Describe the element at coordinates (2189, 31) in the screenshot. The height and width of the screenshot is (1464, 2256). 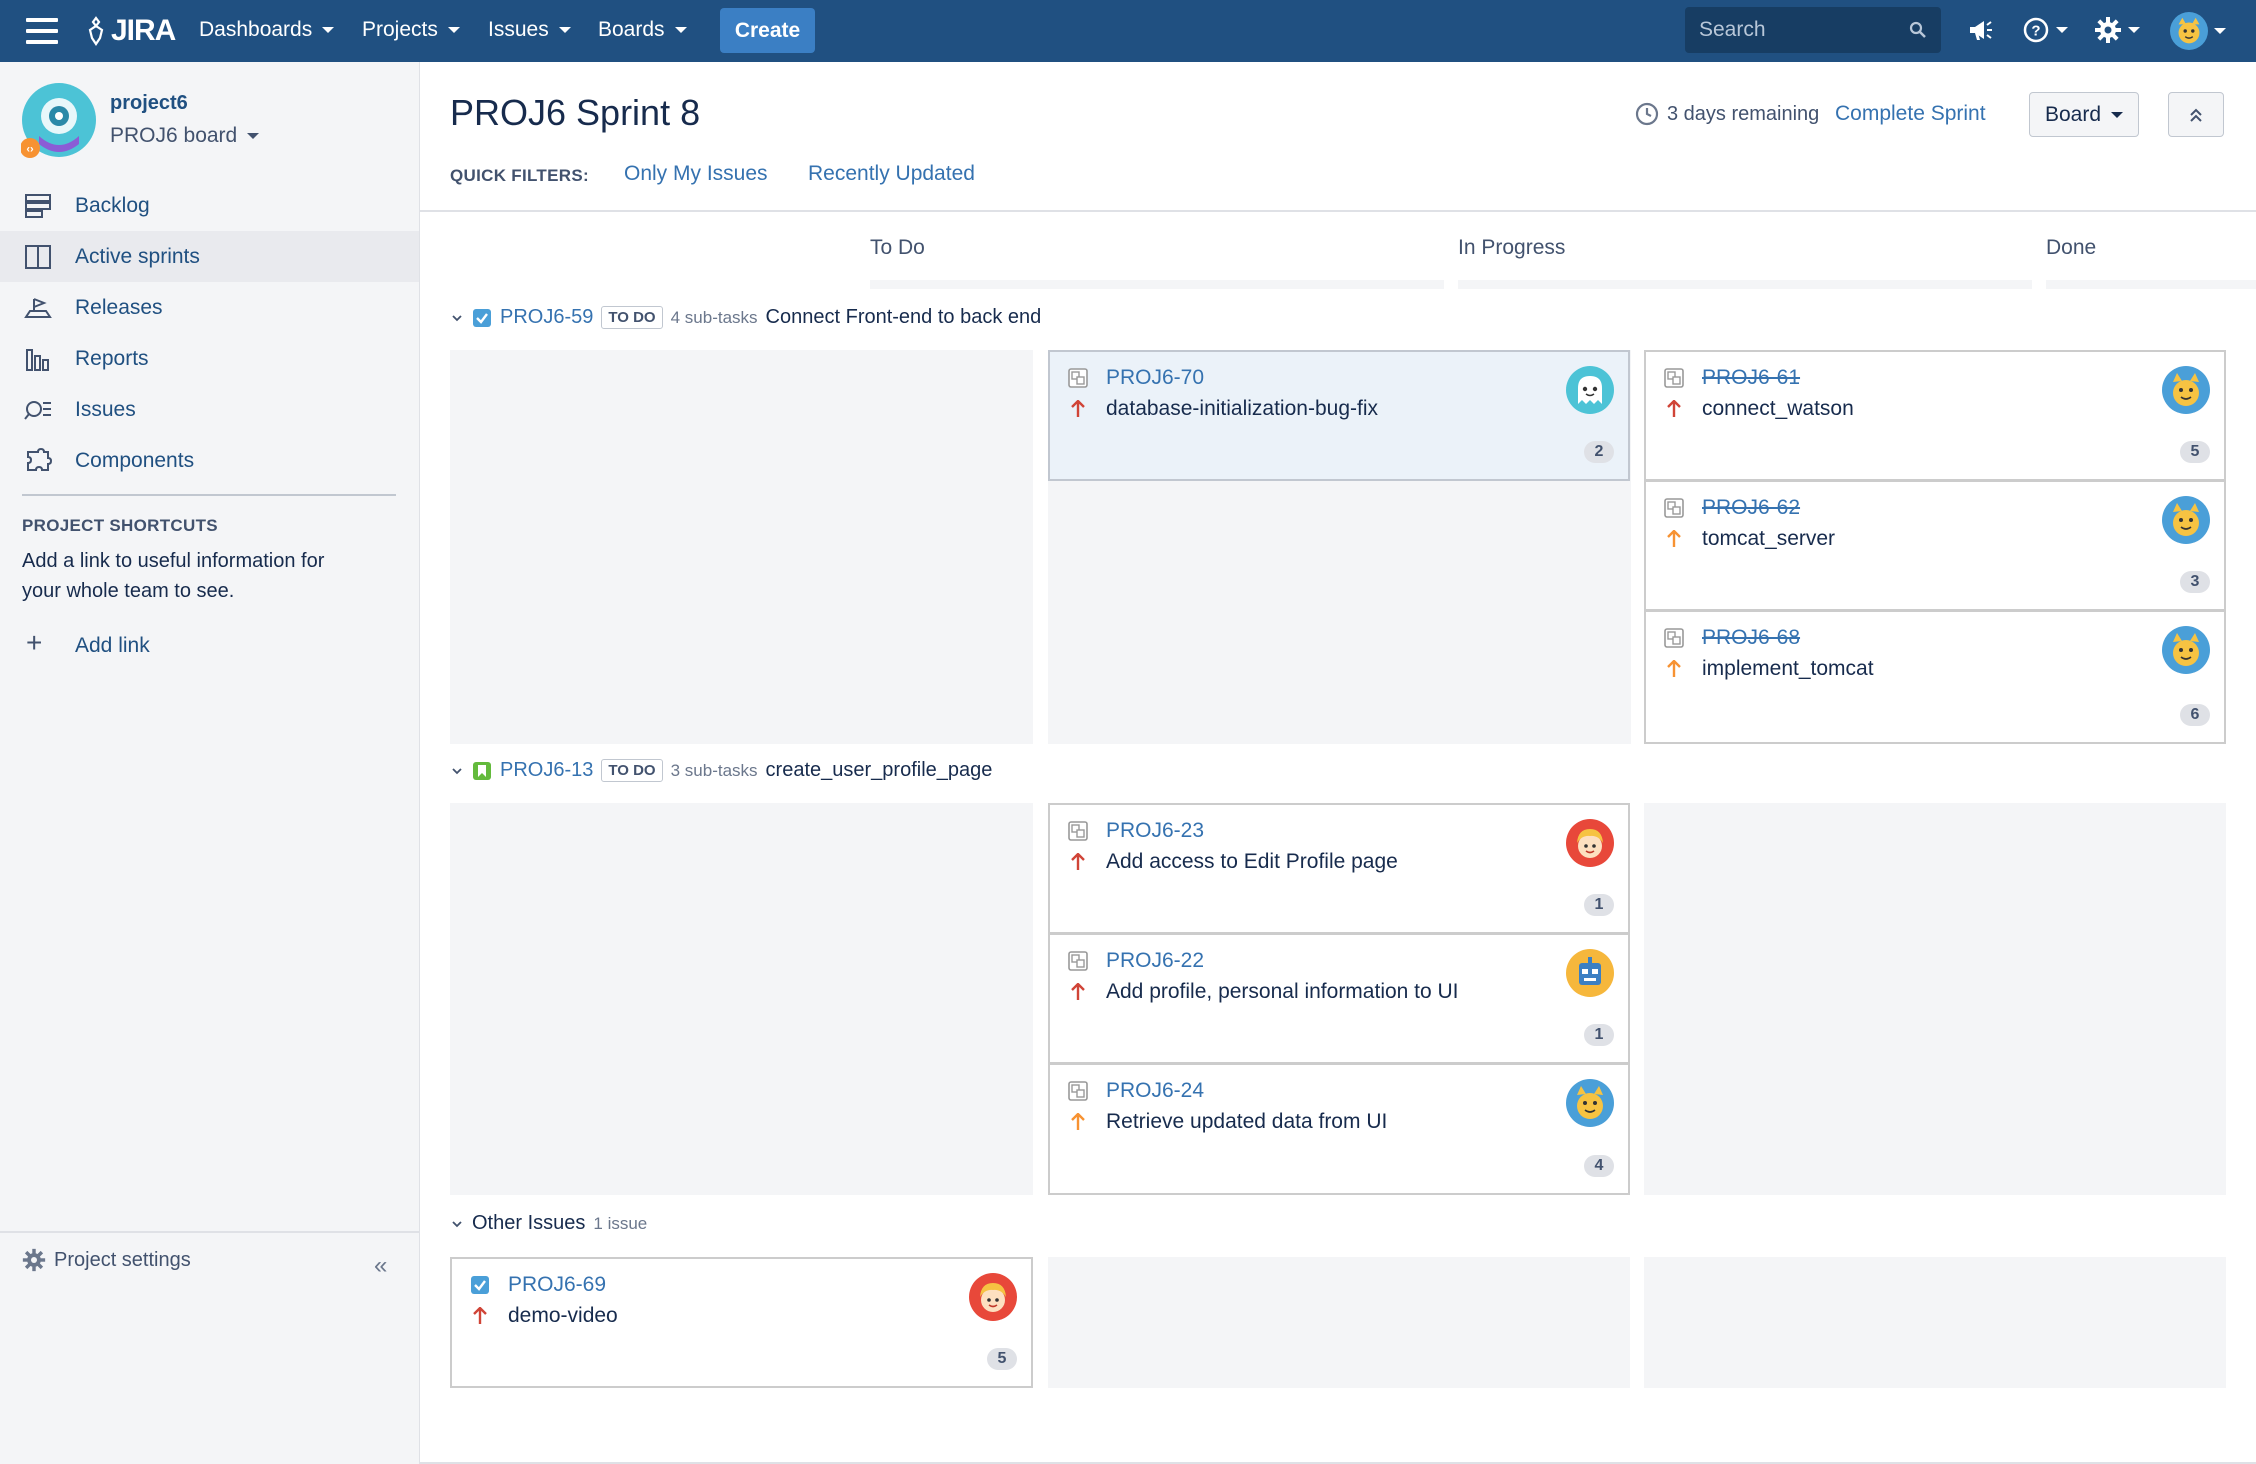
I see `user-avatar-icon` at that location.